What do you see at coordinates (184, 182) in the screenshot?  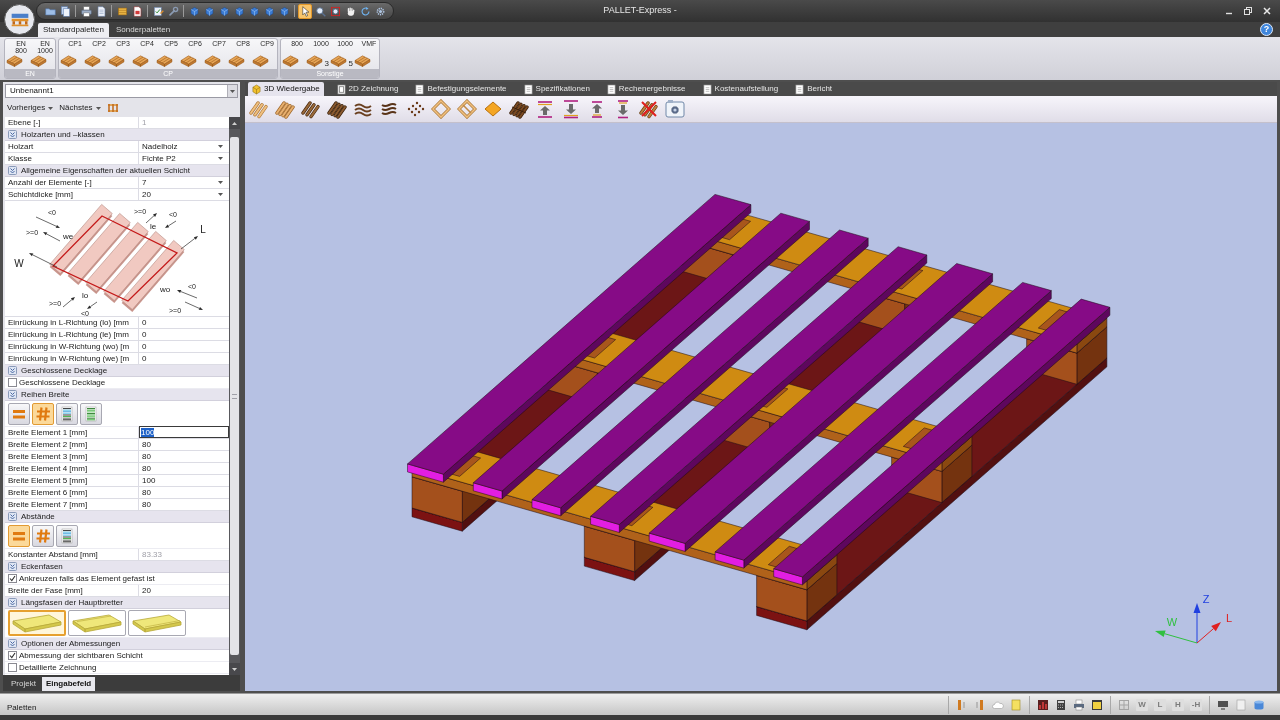 I see `value-dropdown: 7` at bounding box center [184, 182].